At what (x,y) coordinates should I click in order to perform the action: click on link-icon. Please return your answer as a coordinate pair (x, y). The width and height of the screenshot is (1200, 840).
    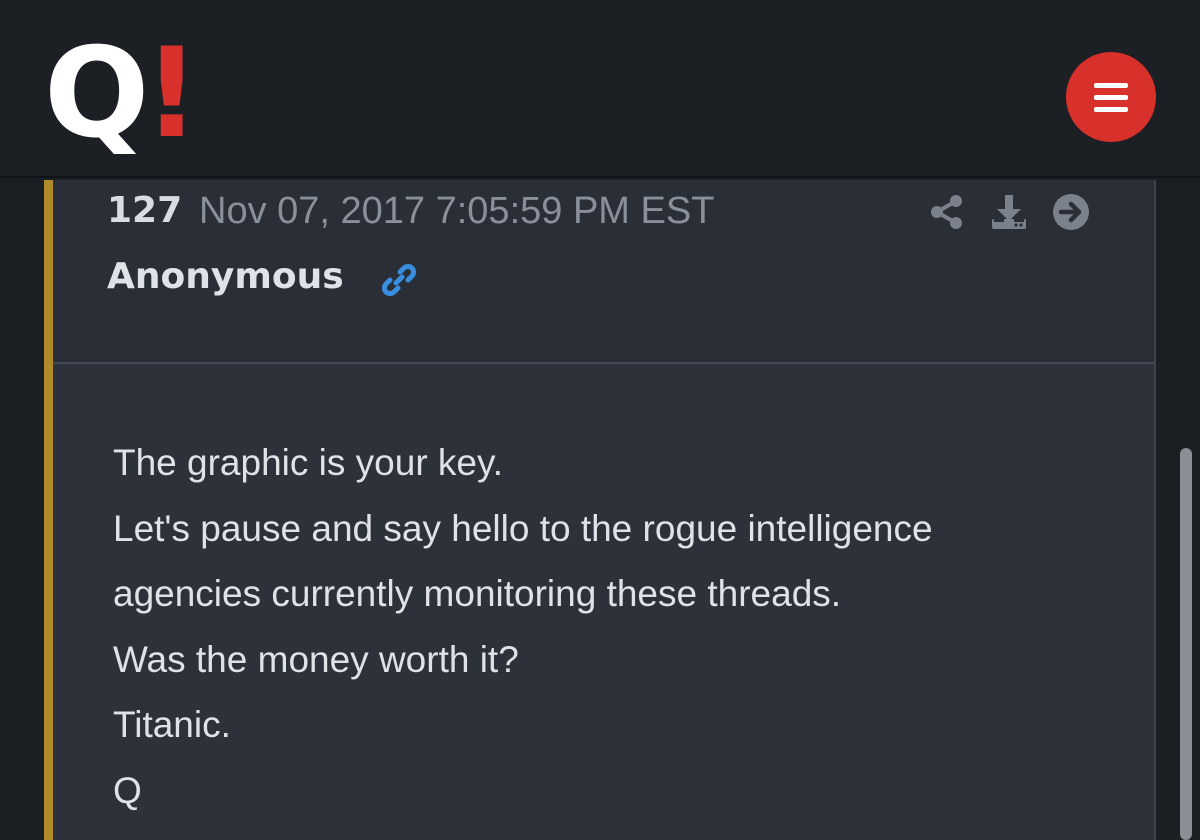
    Looking at the image, I should click on (399, 280).